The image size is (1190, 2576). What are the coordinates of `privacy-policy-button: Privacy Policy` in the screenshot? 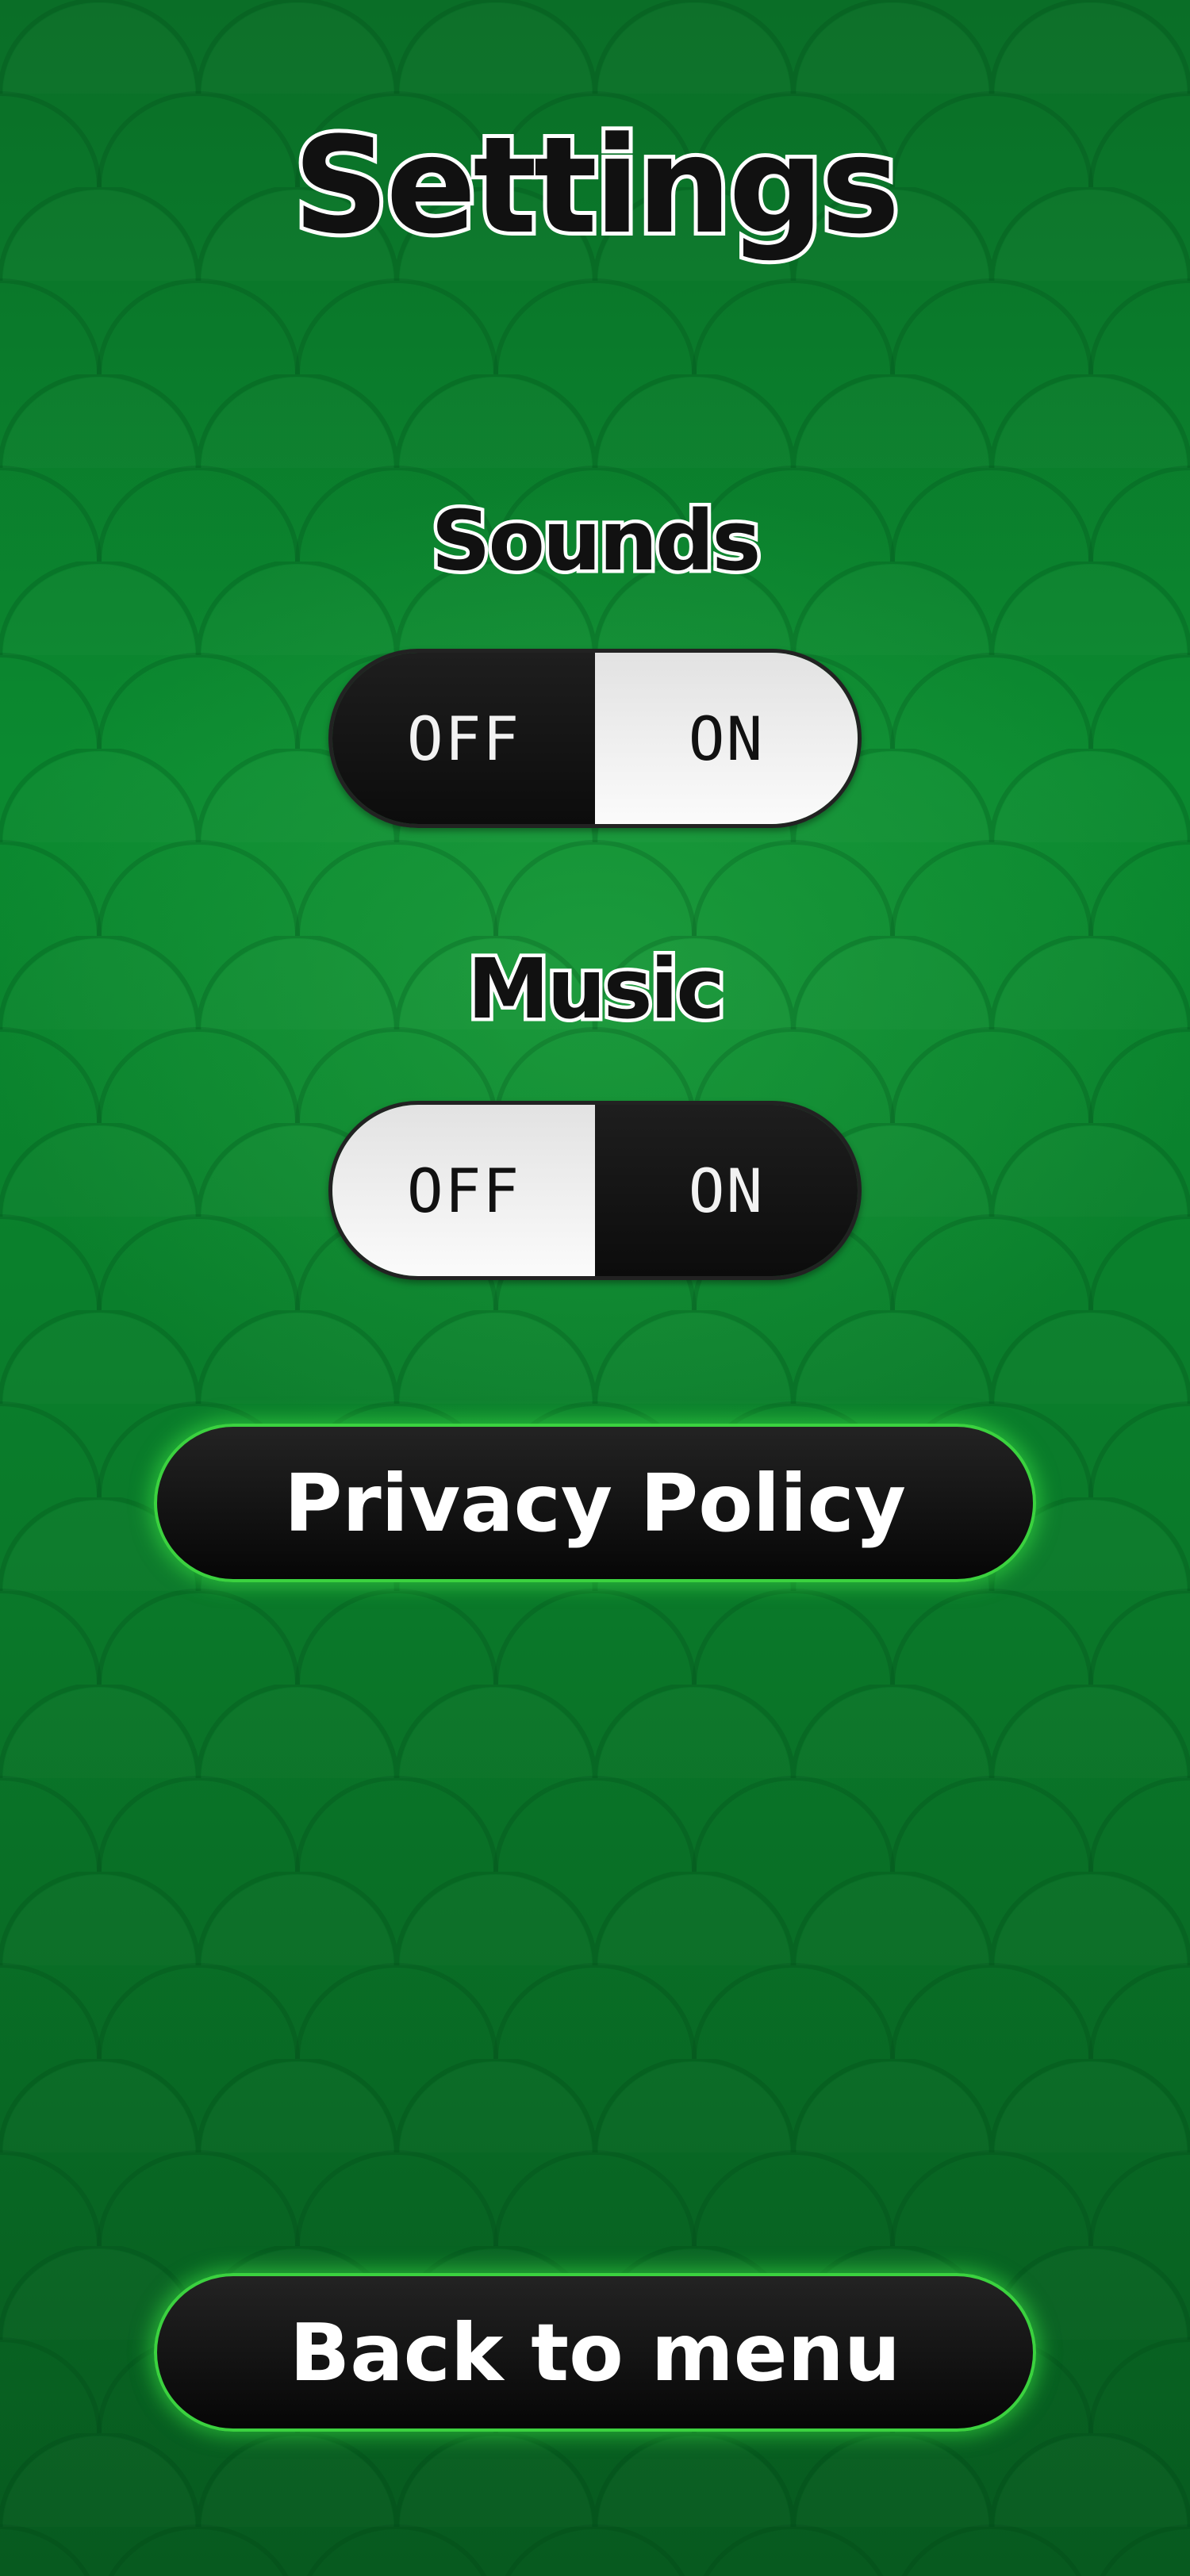 It's located at (595, 1503).